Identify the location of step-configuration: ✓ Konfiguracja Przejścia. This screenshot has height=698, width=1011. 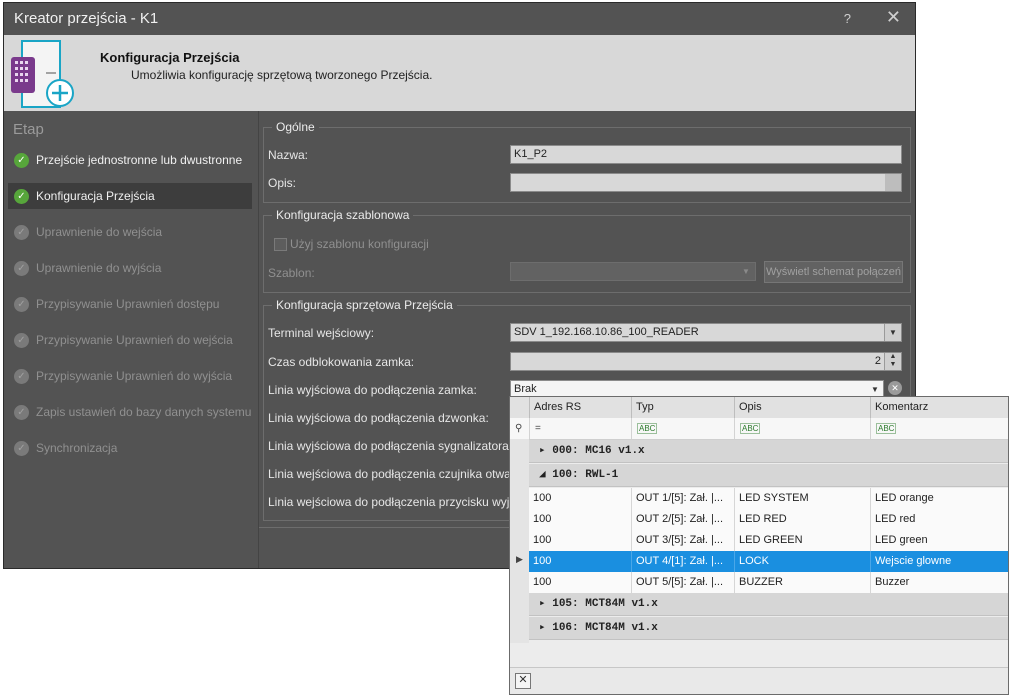
(130, 196).